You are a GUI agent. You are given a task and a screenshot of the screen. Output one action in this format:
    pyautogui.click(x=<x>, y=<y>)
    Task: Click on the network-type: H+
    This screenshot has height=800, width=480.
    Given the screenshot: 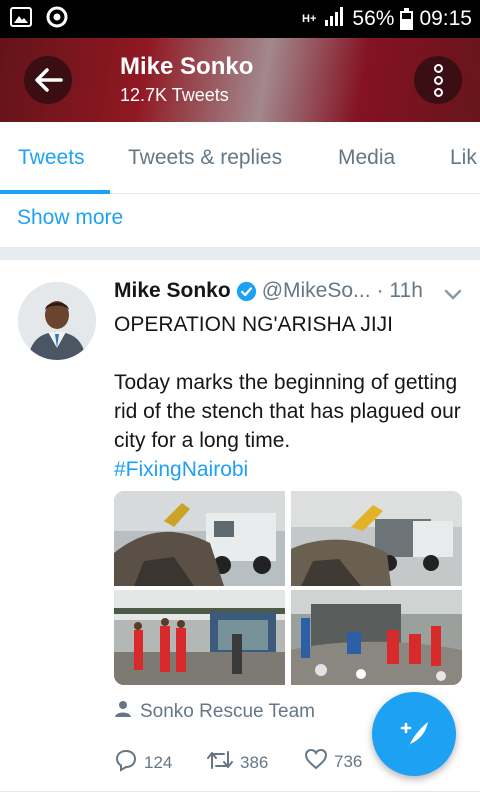 What is the action you would take?
    pyautogui.click(x=309, y=19)
    